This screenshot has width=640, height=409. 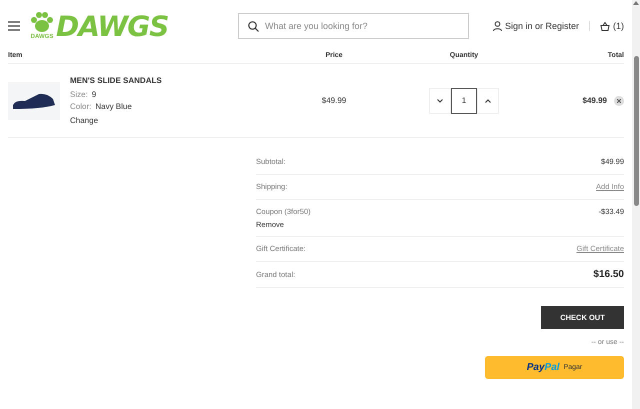 What do you see at coordinates (94, 94) in the screenshot?
I see `option-value: 9` at bounding box center [94, 94].